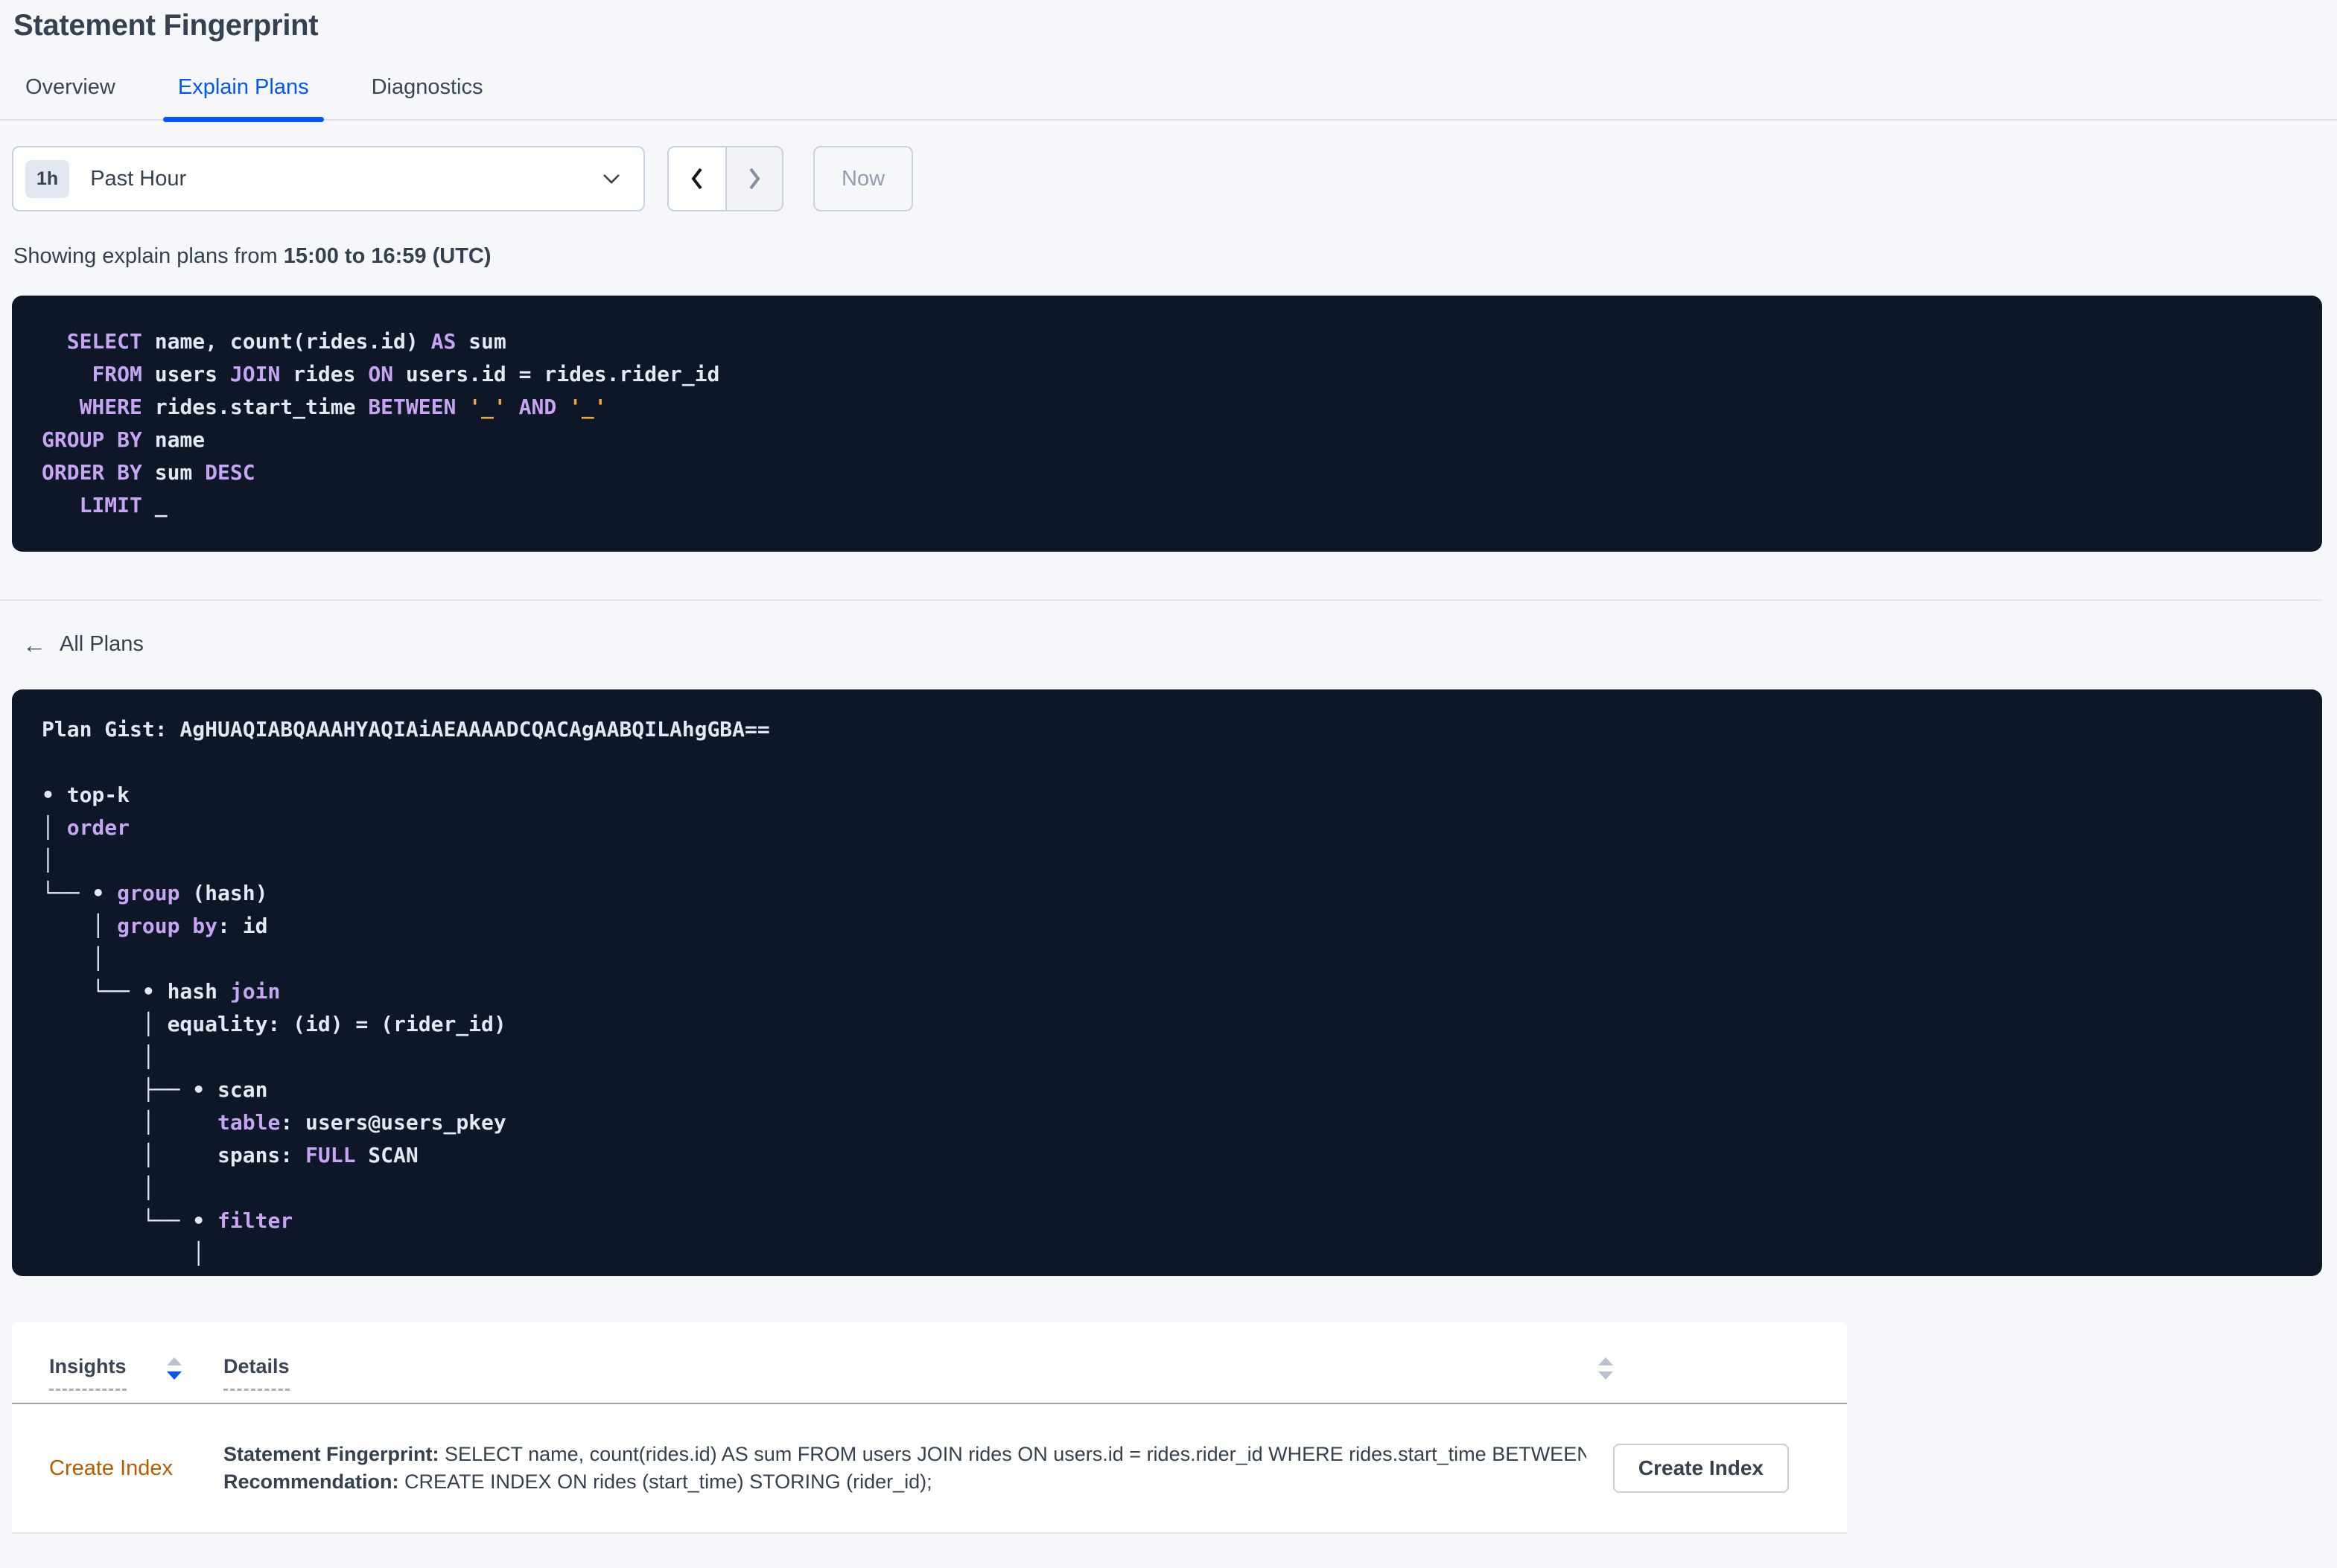 This screenshot has width=2337, height=1568. Describe the element at coordinates (1017, 1373) in the screenshot. I see `details-column-header: Details` at that location.